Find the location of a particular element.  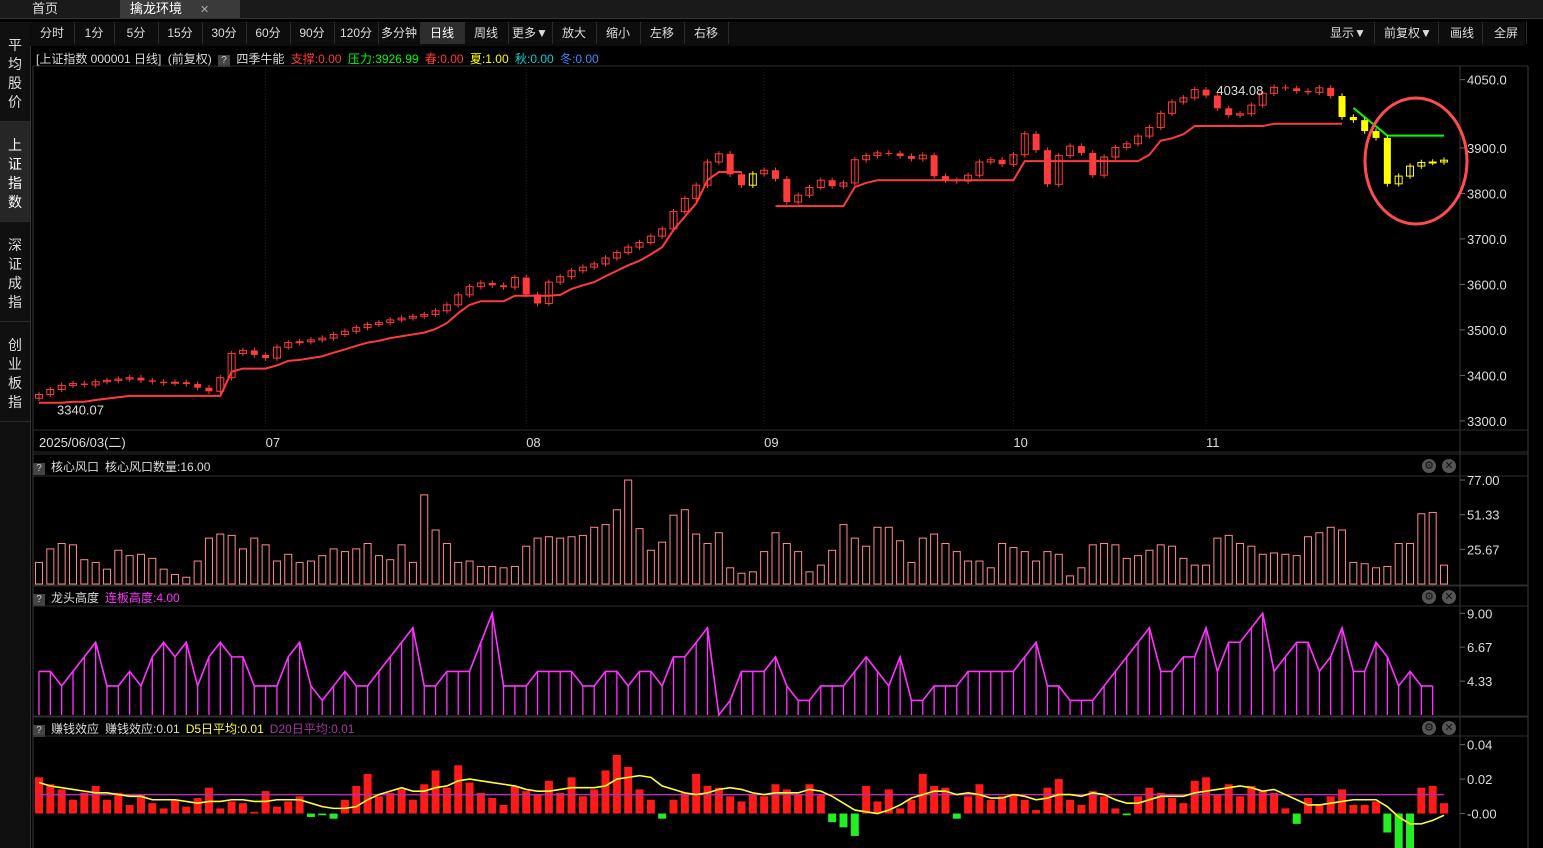

period-button-1: 1分 is located at coordinates (94, 33).